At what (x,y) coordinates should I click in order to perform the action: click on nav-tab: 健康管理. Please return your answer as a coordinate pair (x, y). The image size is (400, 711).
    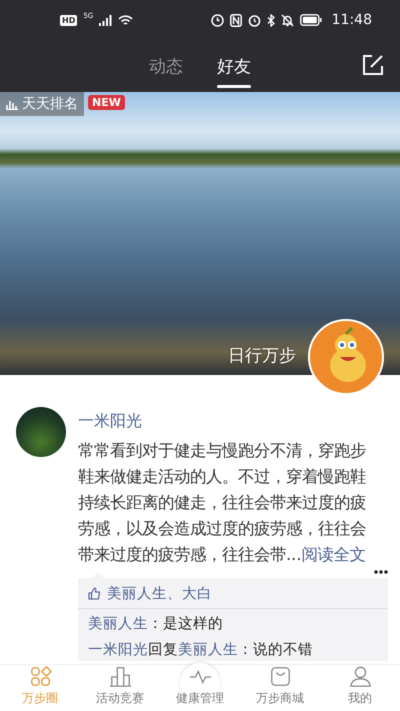
    Looking at the image, I should click on (200, 688).